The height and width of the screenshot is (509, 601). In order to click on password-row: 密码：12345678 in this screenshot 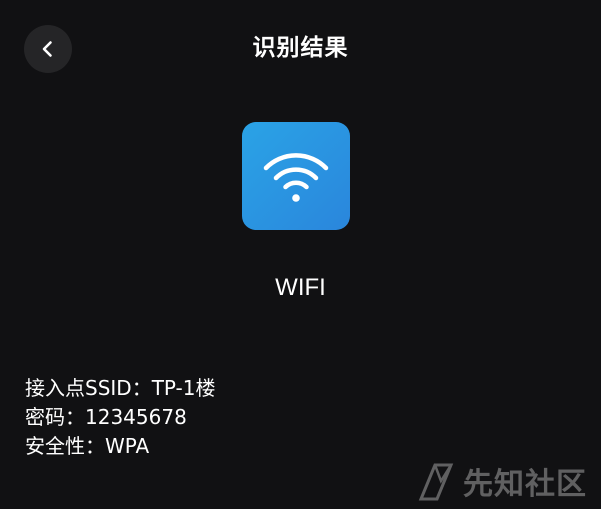, I will do `click(106, 417)`.